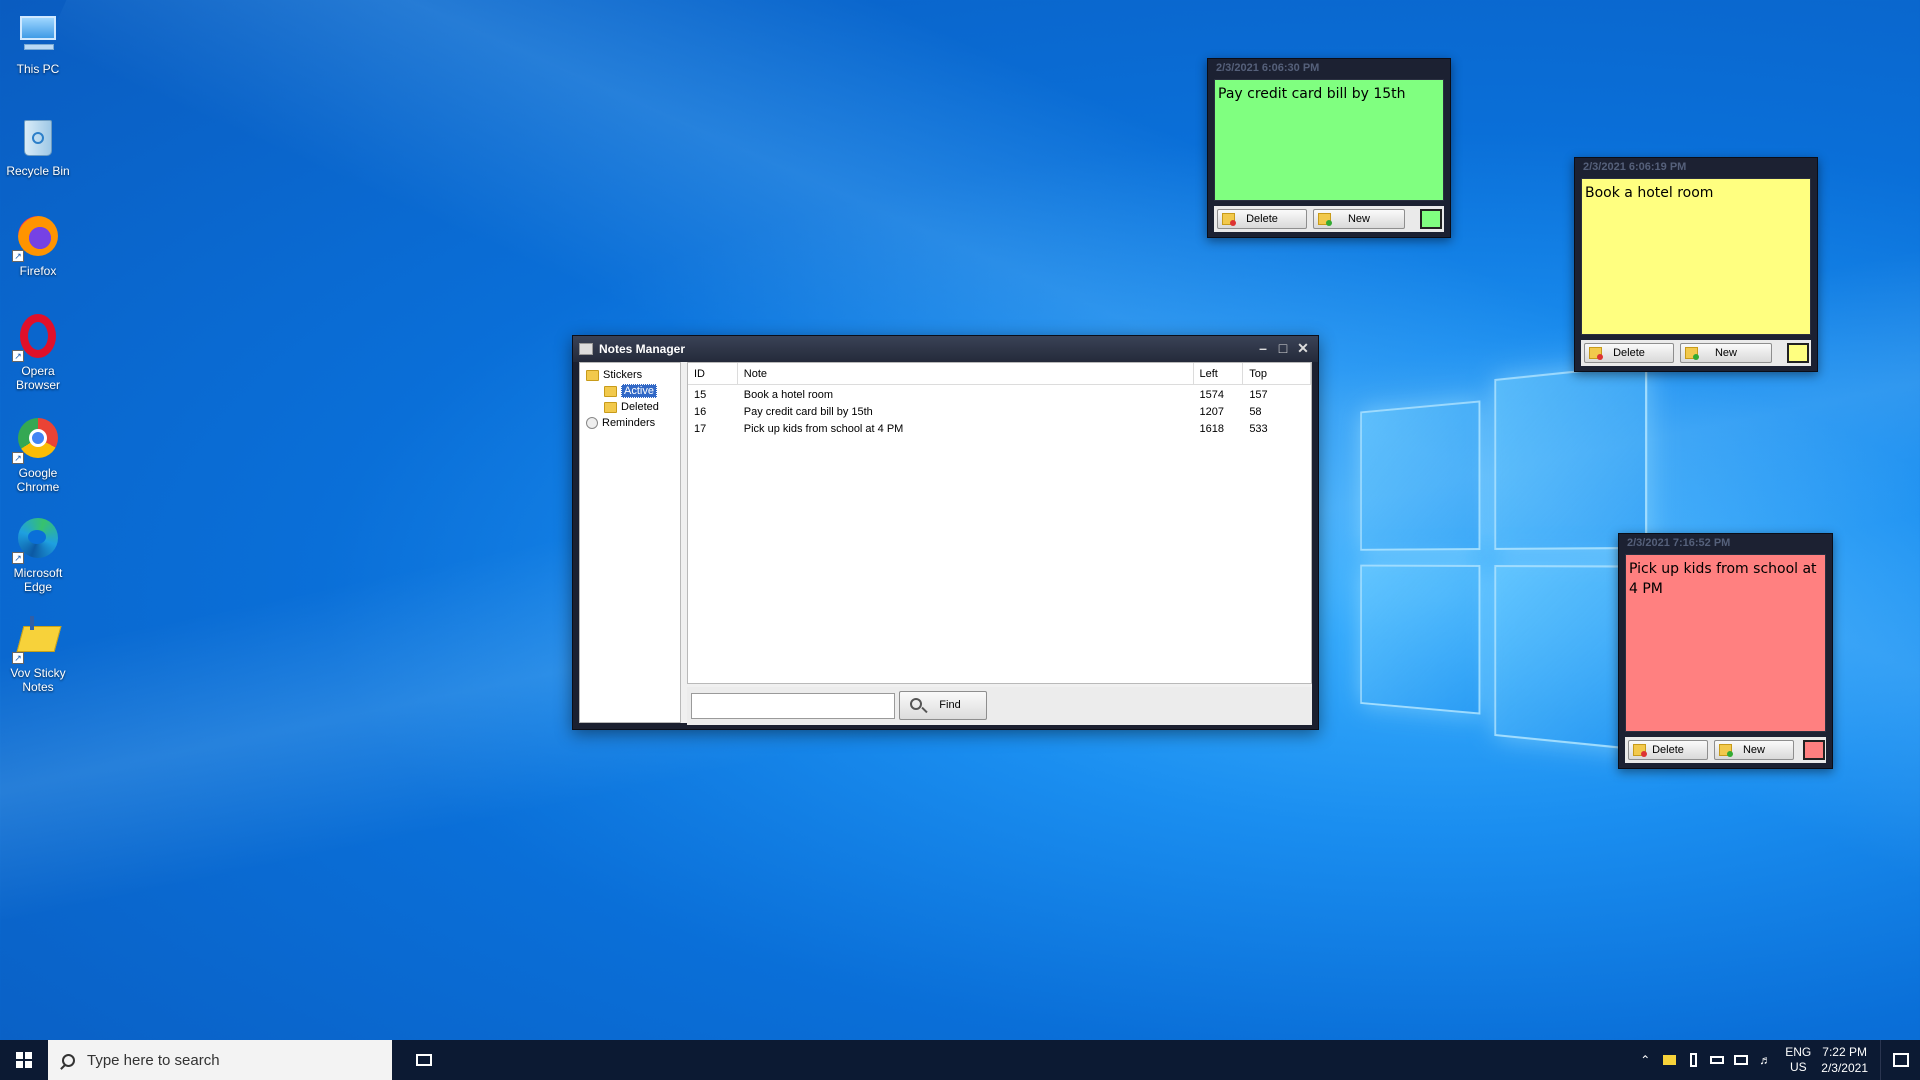 This screenshot has width=1920, height=1080. I want to click on notification-center-button, so click(1900, 1060).